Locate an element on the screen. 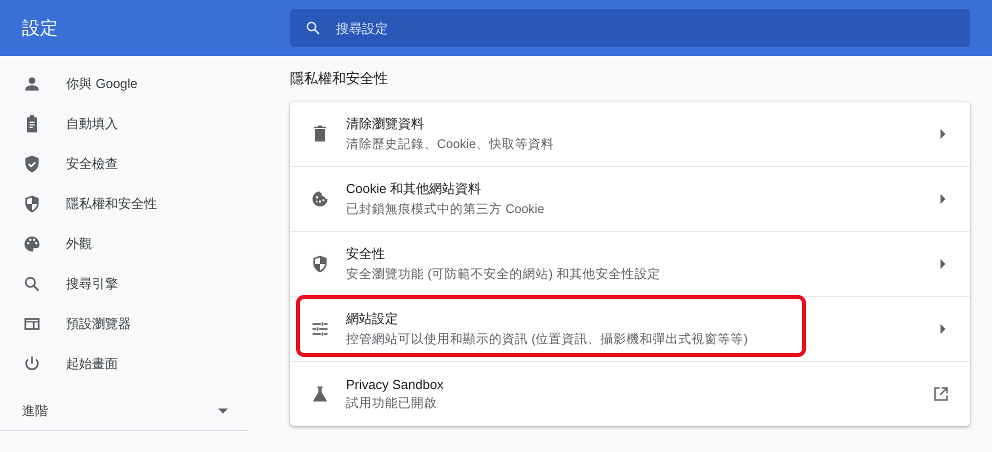 The width and height of the screenshot is (992, 452). settings-row: 網站設定 控管網站可以使用和顯示的資訊 (位置資訊、攝影機和彈出式視窗等等) is located at coordinates (630, 328).